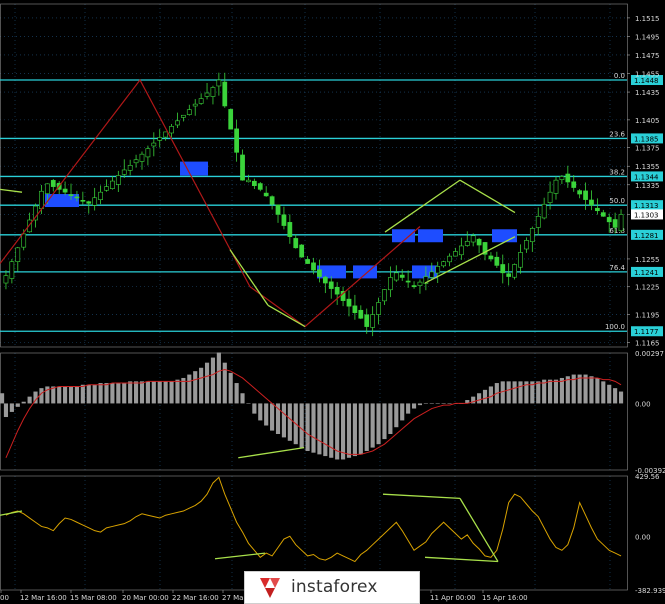 The image size is (665, 604). I want to click on time-tick-label: 15 Mar 08:00, so click(93, 598).